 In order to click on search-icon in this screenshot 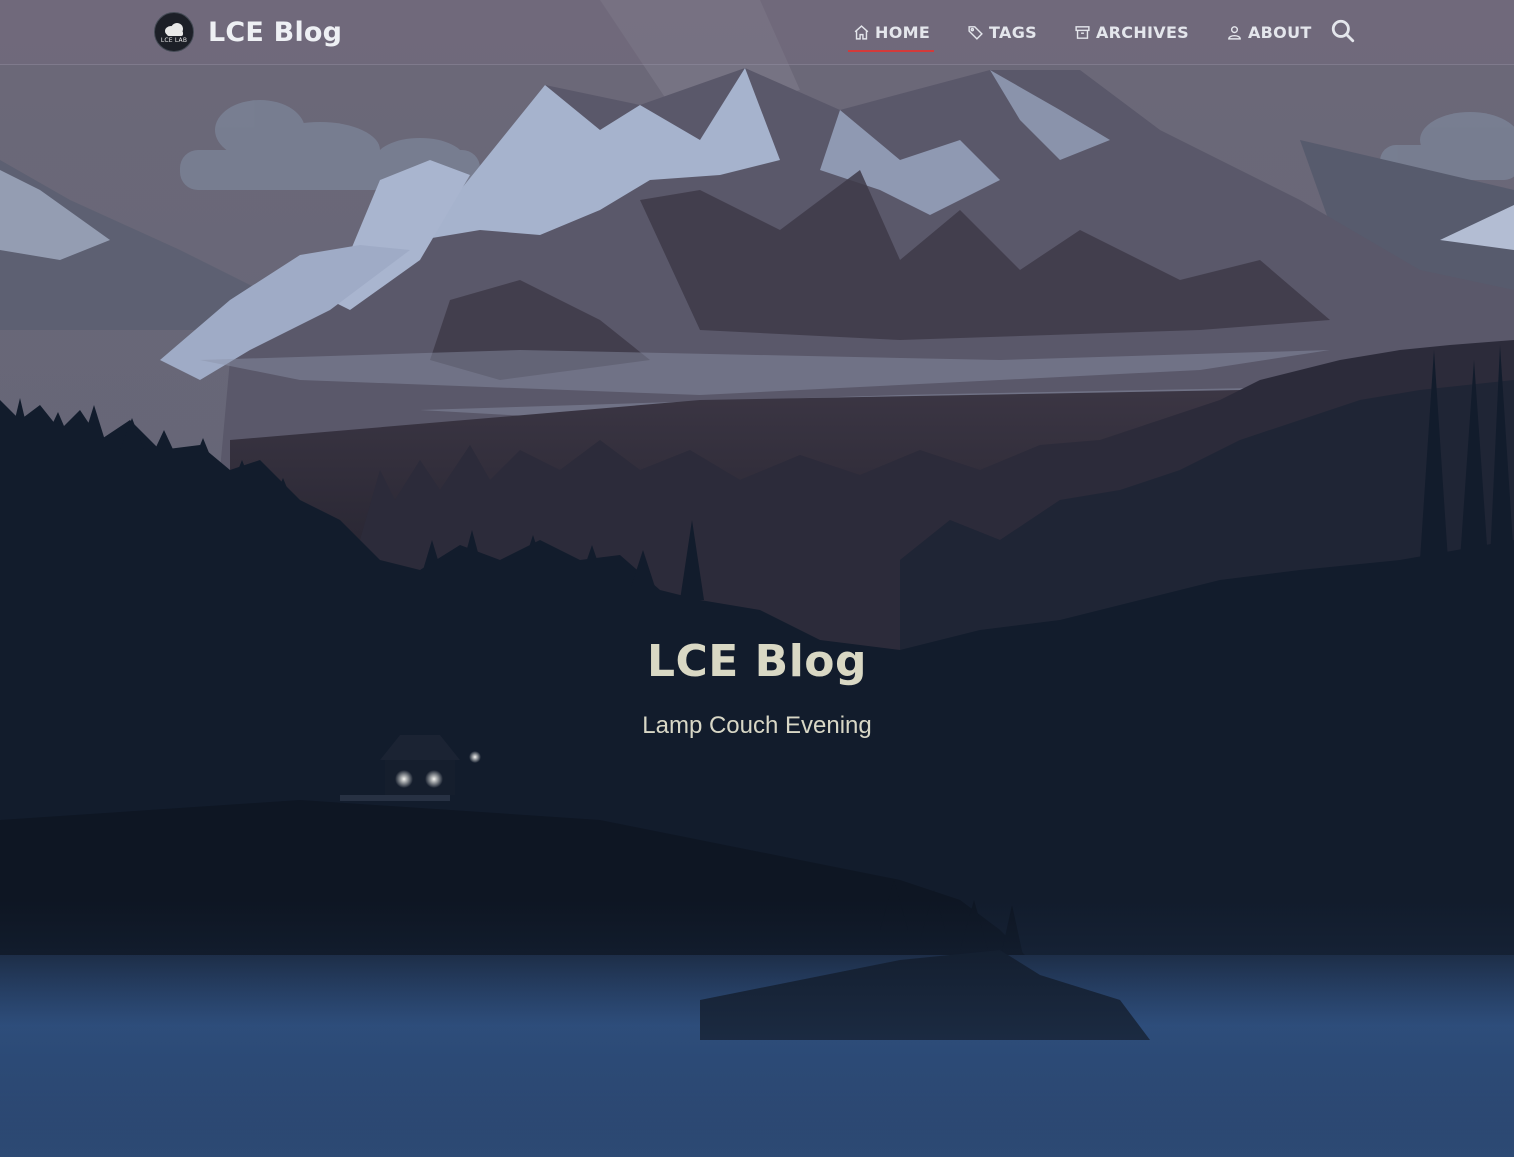, I will do `click(1343, 31)`.